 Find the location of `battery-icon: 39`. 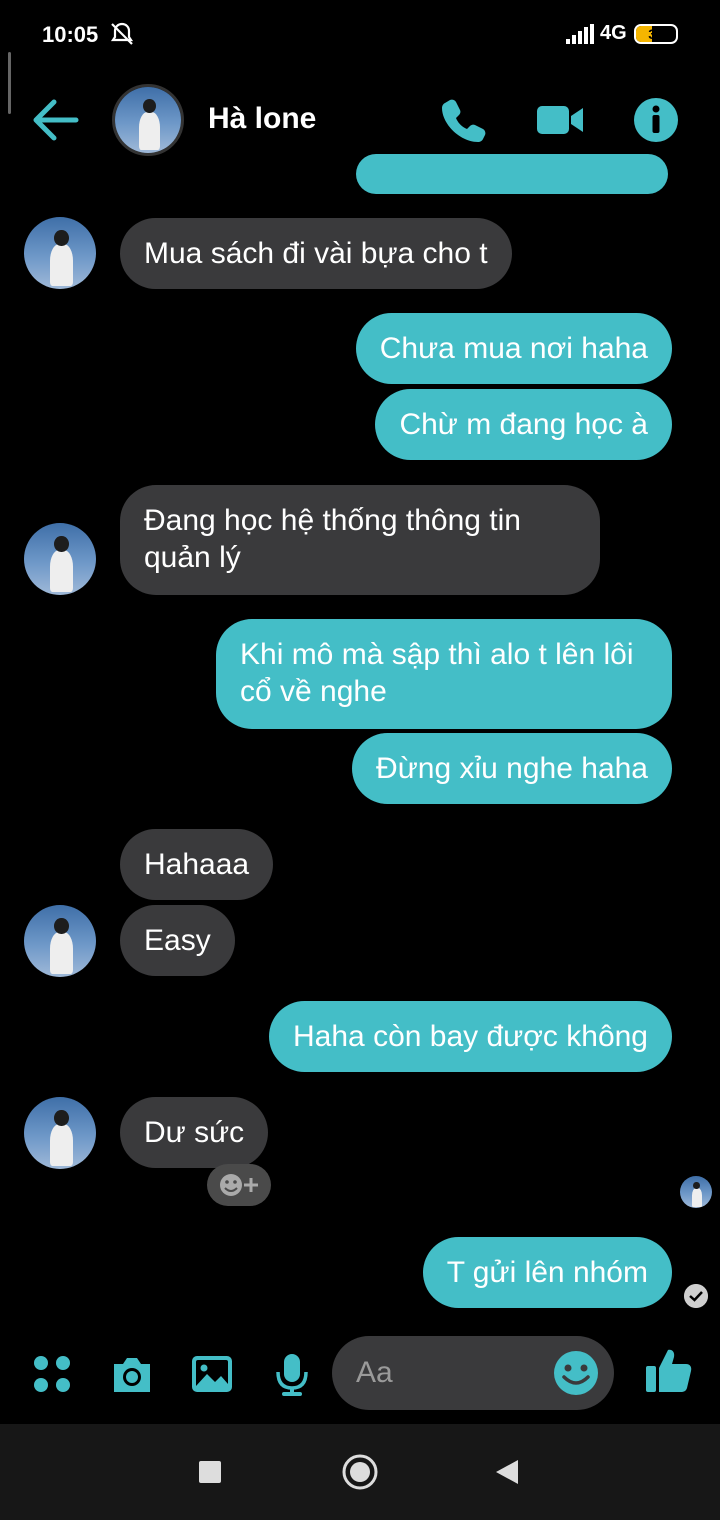

battery-icon: 39 is located at coordinates (656, 34).